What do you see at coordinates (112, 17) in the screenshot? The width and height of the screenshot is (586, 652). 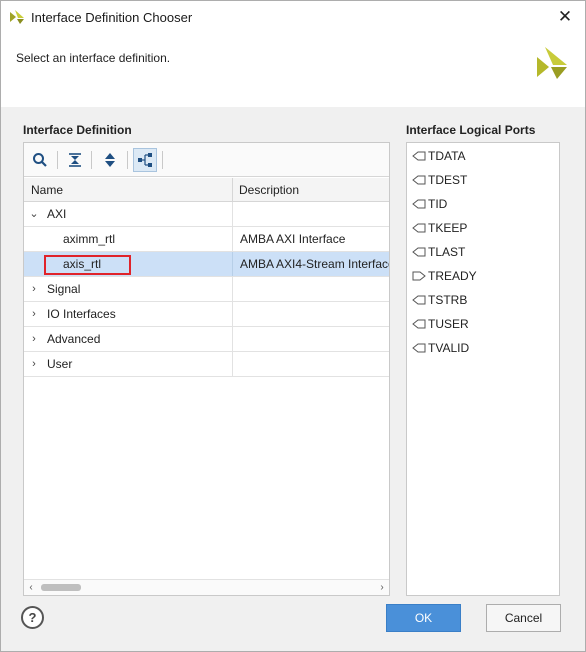 I see `window-title: Interface Definition Chooser` at bounding box center [112, 17].